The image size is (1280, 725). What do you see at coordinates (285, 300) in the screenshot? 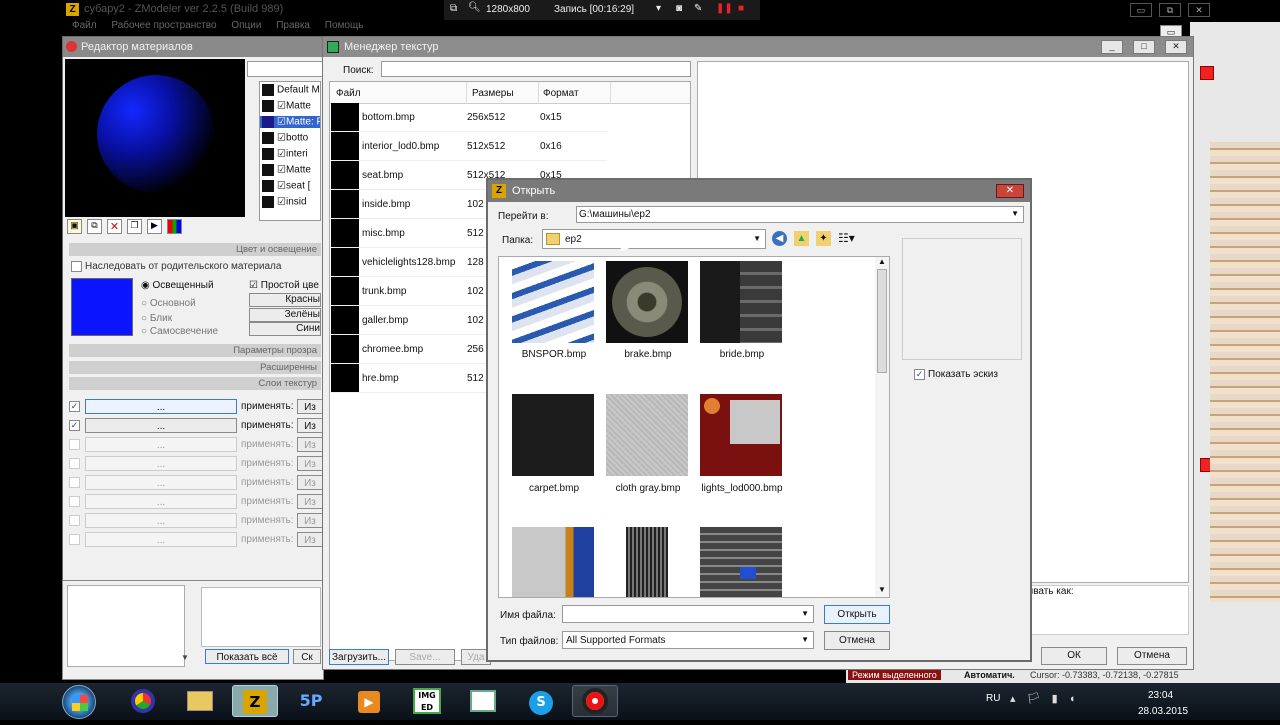
I see `red-button: Красны` at bounding box center [285, 300].